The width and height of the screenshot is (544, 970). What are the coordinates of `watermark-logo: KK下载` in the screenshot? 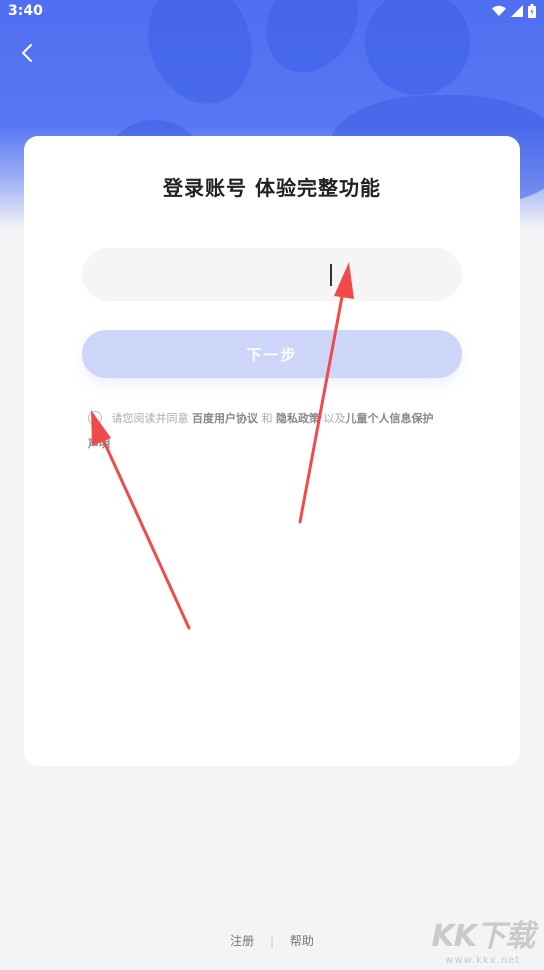 It's located at (483, 936).